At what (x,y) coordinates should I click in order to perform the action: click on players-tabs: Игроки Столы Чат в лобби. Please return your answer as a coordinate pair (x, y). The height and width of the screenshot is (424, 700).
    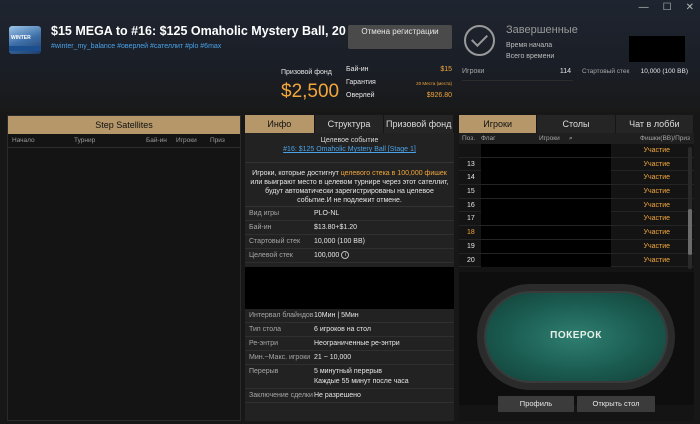
    Looking at the image, I should click on (576, 124).